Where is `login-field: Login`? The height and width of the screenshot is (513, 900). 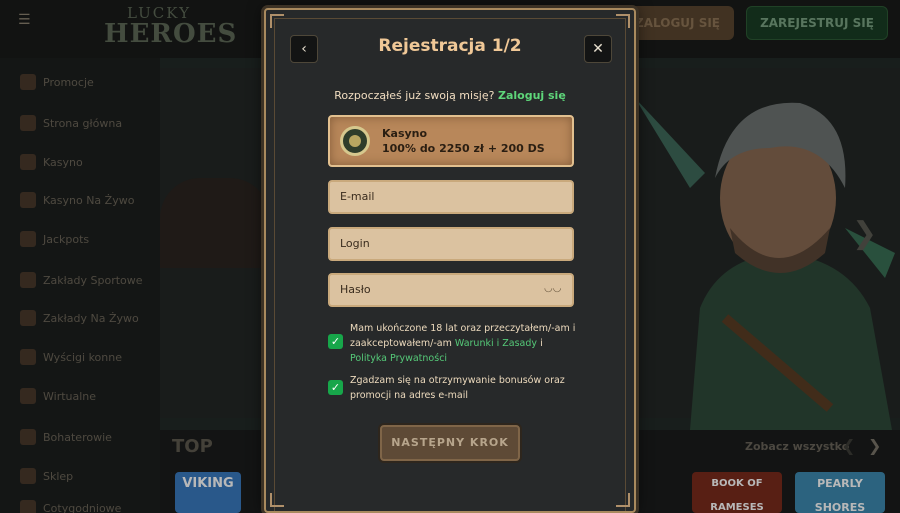
login-field: Login is located at coordinates (451, 244).